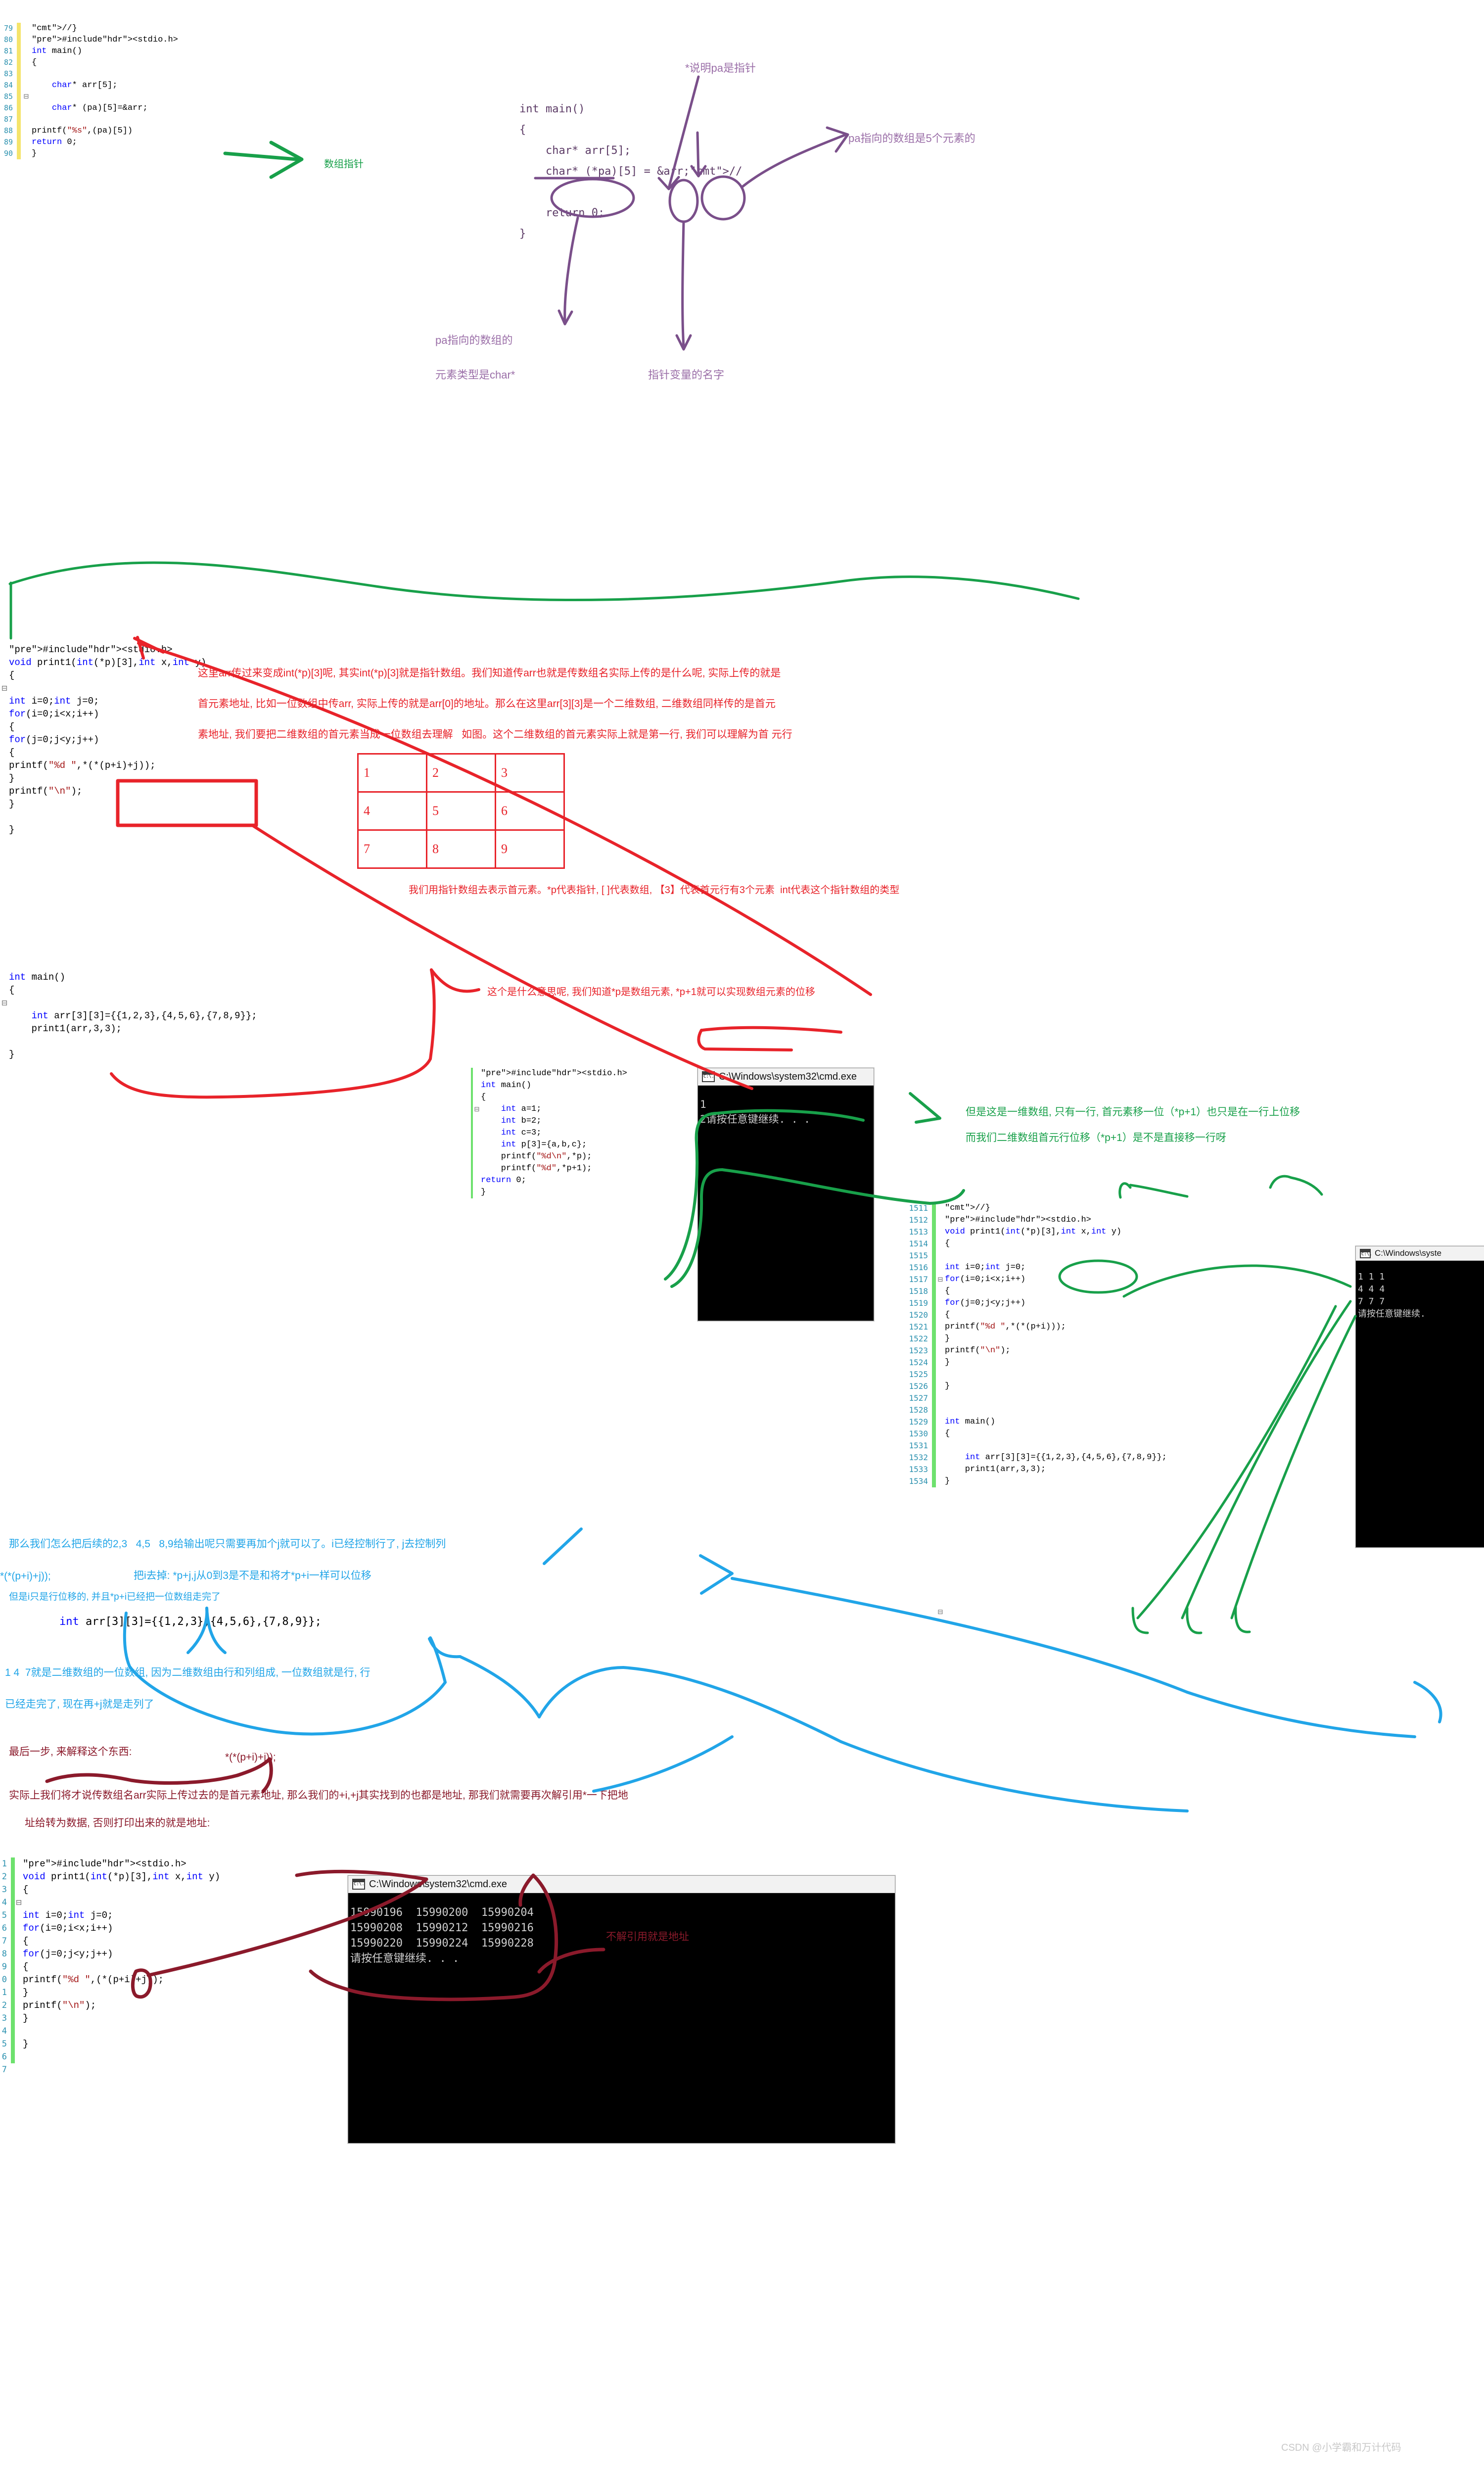 This screenshot has width=1484, height=2474. I want to click on matrix-cell: 8, so click(461, 849).